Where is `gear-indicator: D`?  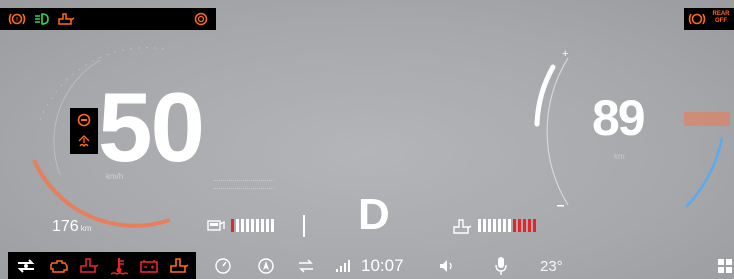
gear-indicator: D is located at coordinates (374, 214).